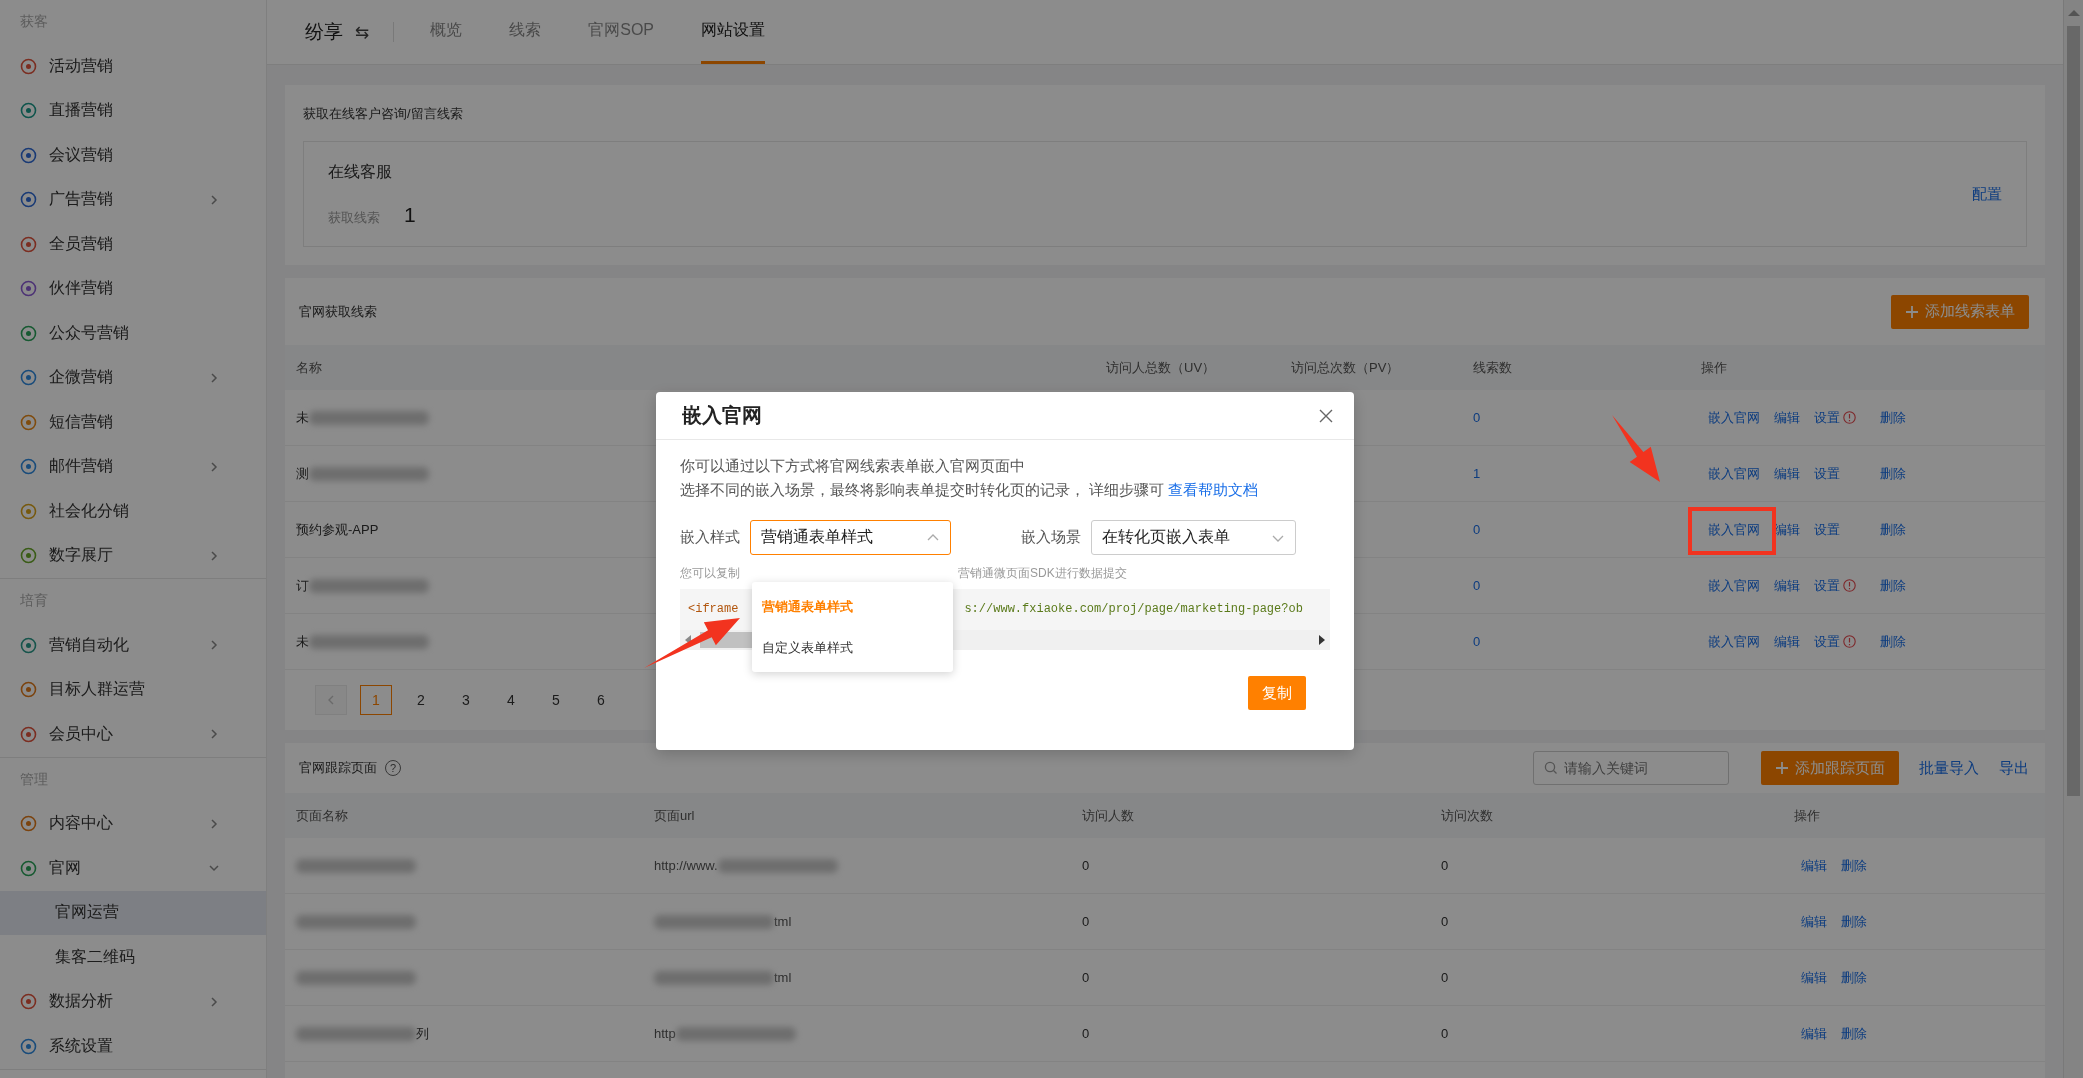  I want to click on sidebar-item: 短信营销, so click(133, 422).